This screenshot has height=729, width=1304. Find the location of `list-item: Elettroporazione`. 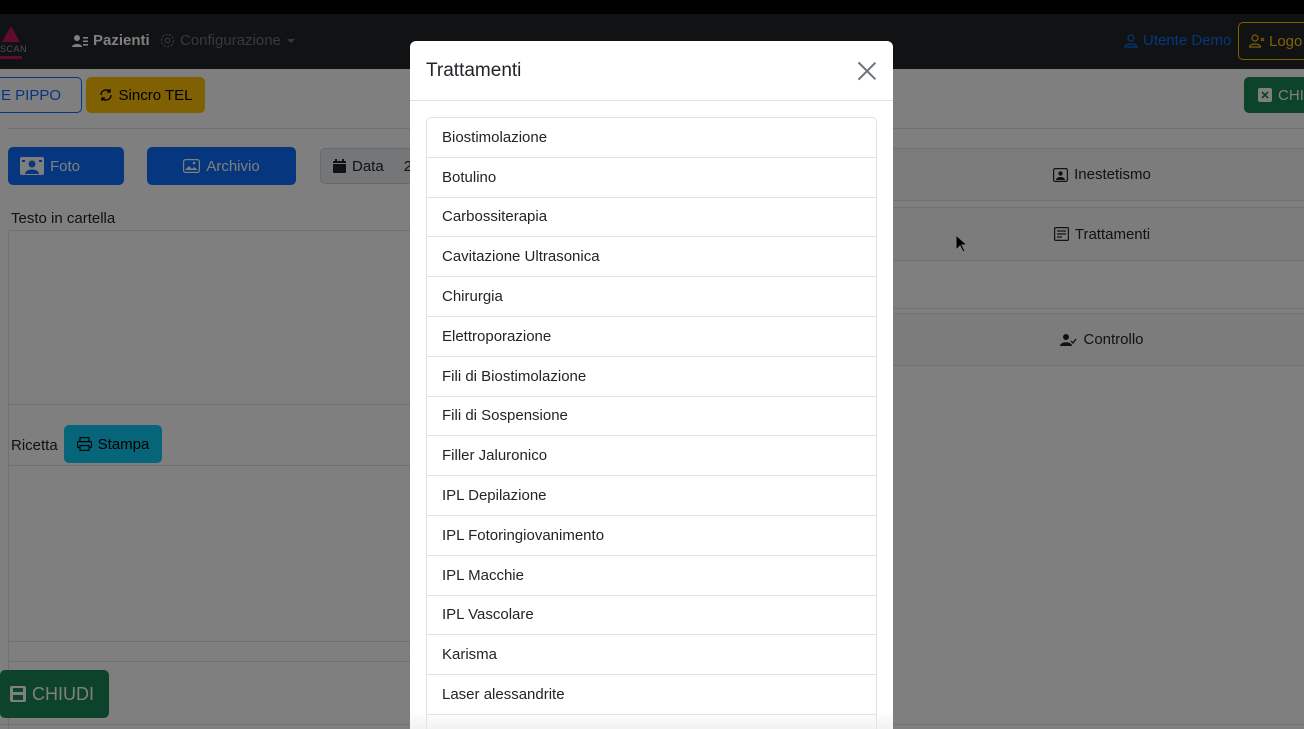

list-item: Elettroporazione is located at coordinates (651, 336).